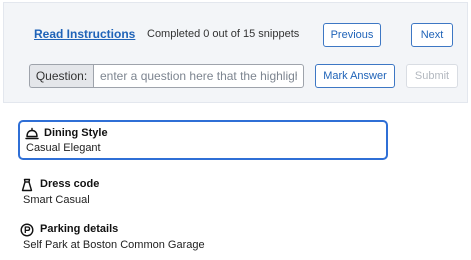 This screenshot has height=260, width=471. I want to click on detail-title: Parking details, so click(79, 229).